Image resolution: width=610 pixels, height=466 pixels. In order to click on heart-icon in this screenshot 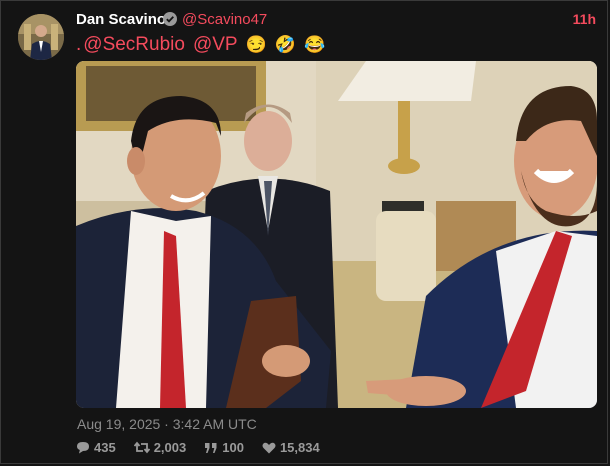, I will do `click(269, 448)`.